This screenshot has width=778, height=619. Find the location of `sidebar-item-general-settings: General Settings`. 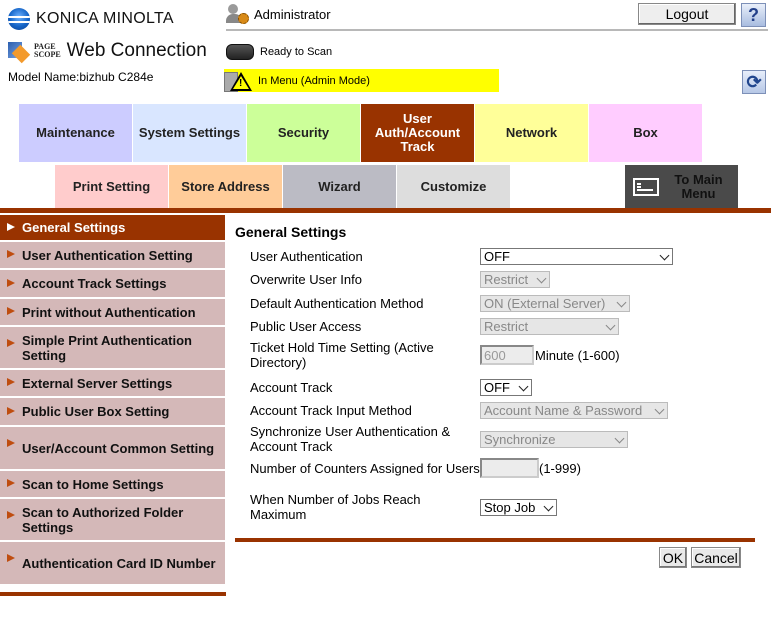

sidebar-item-general-settings: General Settings is located at coordinates (112, 228).